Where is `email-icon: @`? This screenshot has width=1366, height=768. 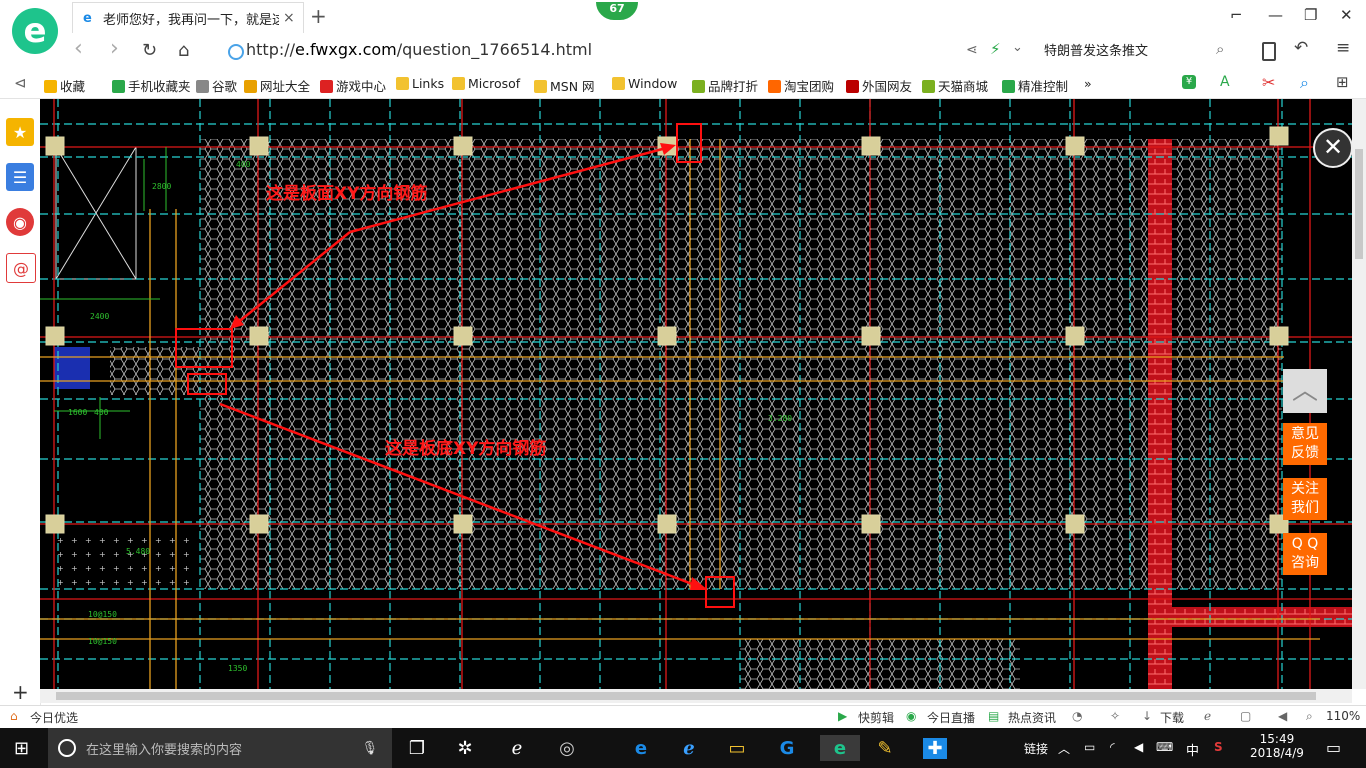 email-icon: @ is located at coordinates (21, 268).